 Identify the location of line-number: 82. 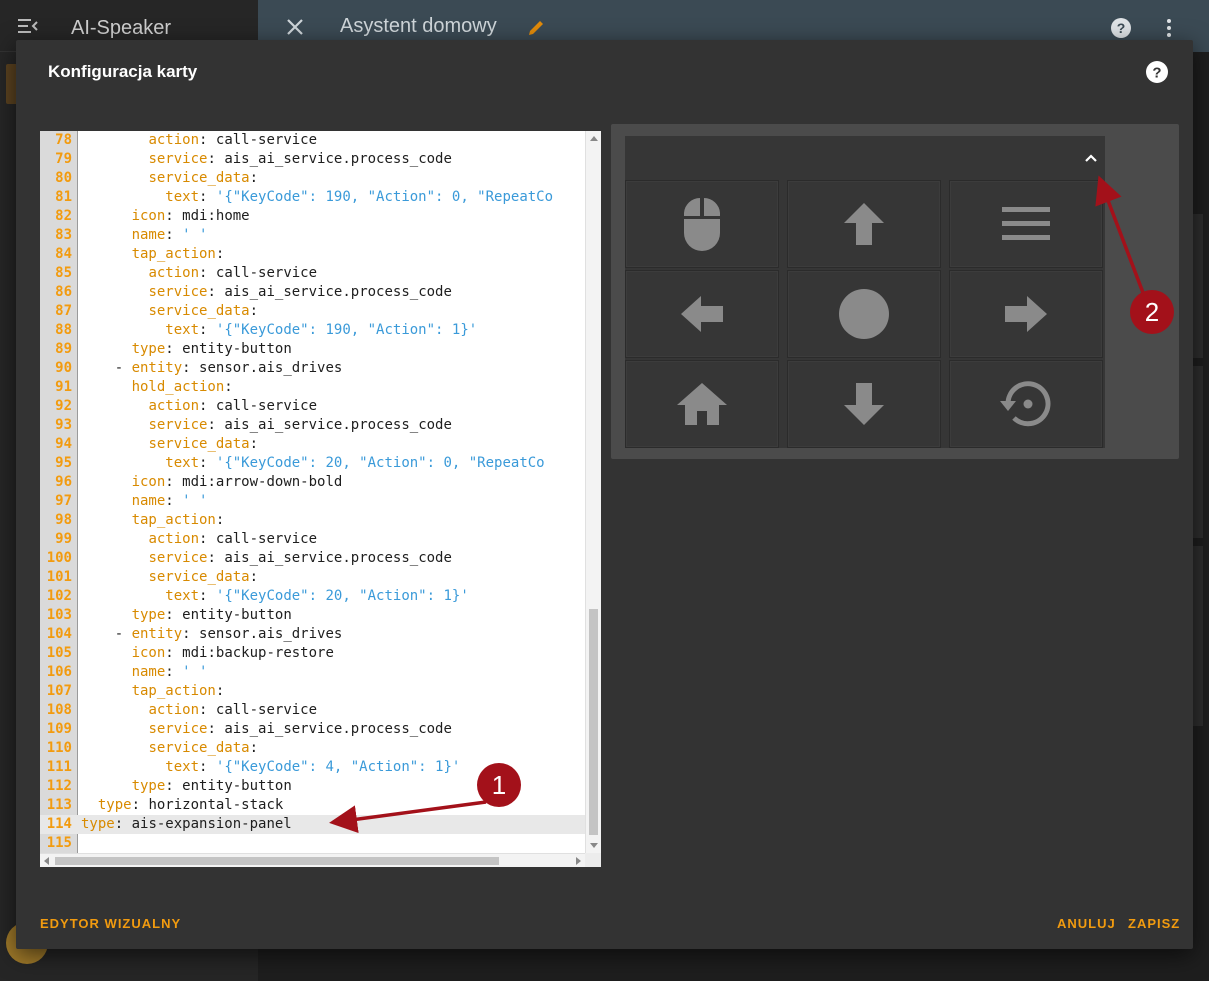
(63, 216).